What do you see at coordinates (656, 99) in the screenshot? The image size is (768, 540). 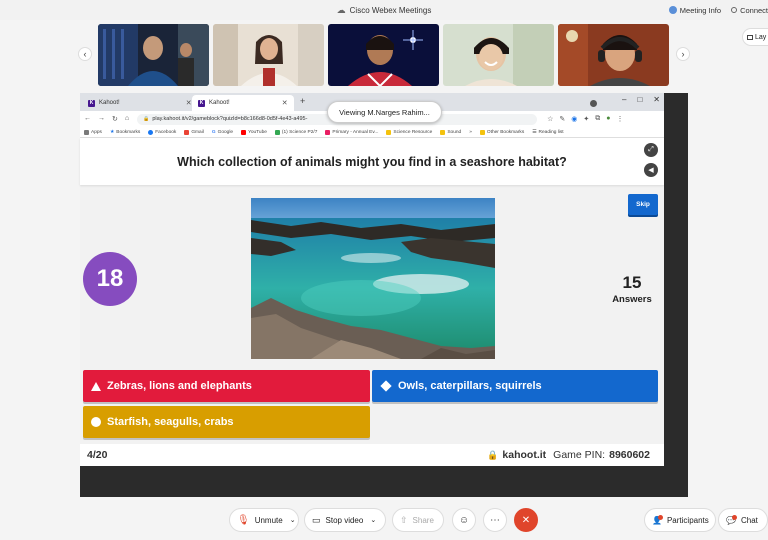 I see `close-window-icon: ✕` at bounding box center [656, 99].